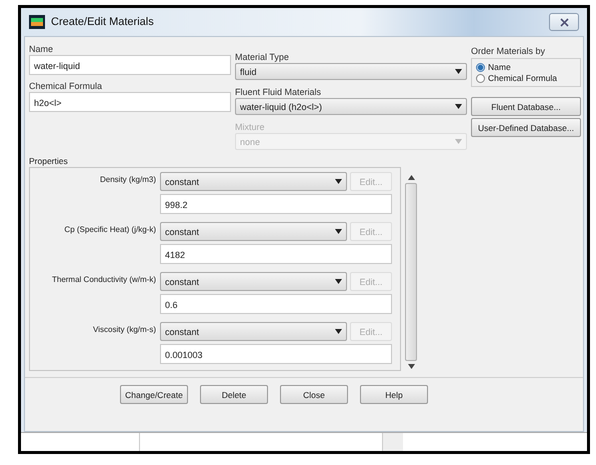  What do you see at coordinates (66, 86) in the screenshot?
I see `field-label: Chemical Formula` at bounding box center [66, 86].